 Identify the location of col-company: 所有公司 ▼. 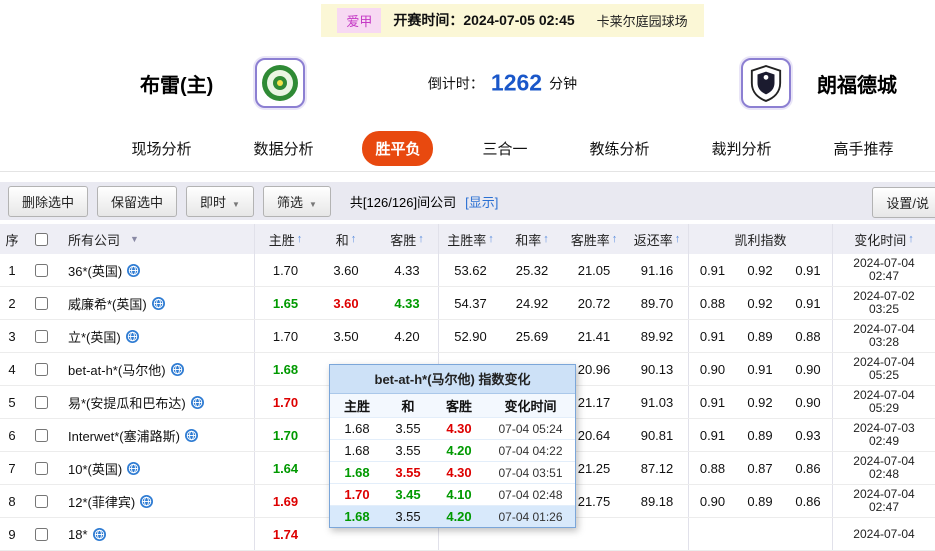
(156, 239).